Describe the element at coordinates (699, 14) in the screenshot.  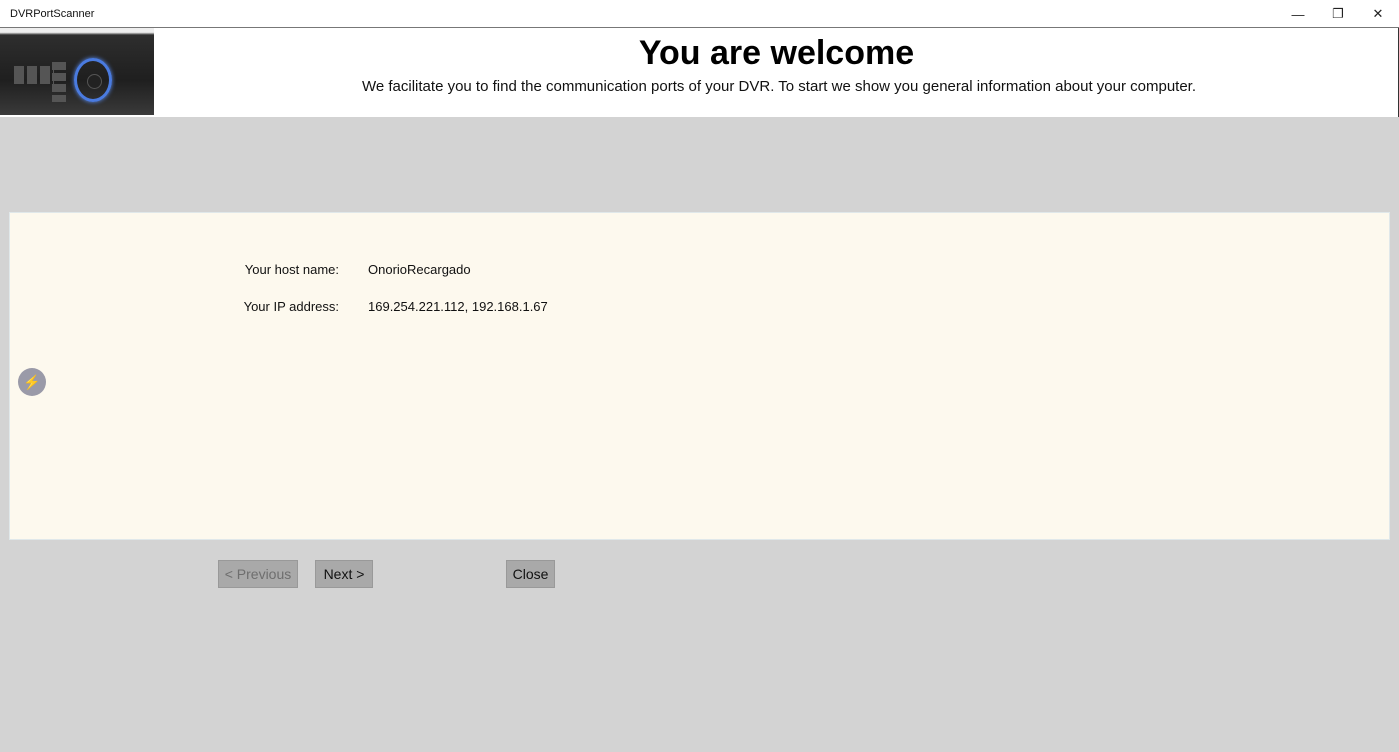
I see `title-bar: DVRPortScanner — ❐ ✕` at that location.